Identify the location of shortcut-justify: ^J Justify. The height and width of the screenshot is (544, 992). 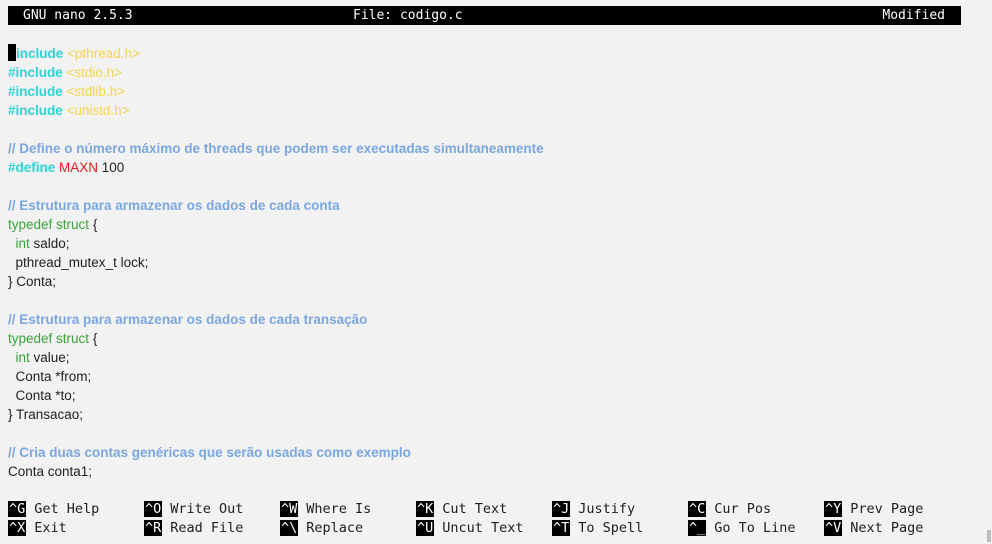
(593, 509).